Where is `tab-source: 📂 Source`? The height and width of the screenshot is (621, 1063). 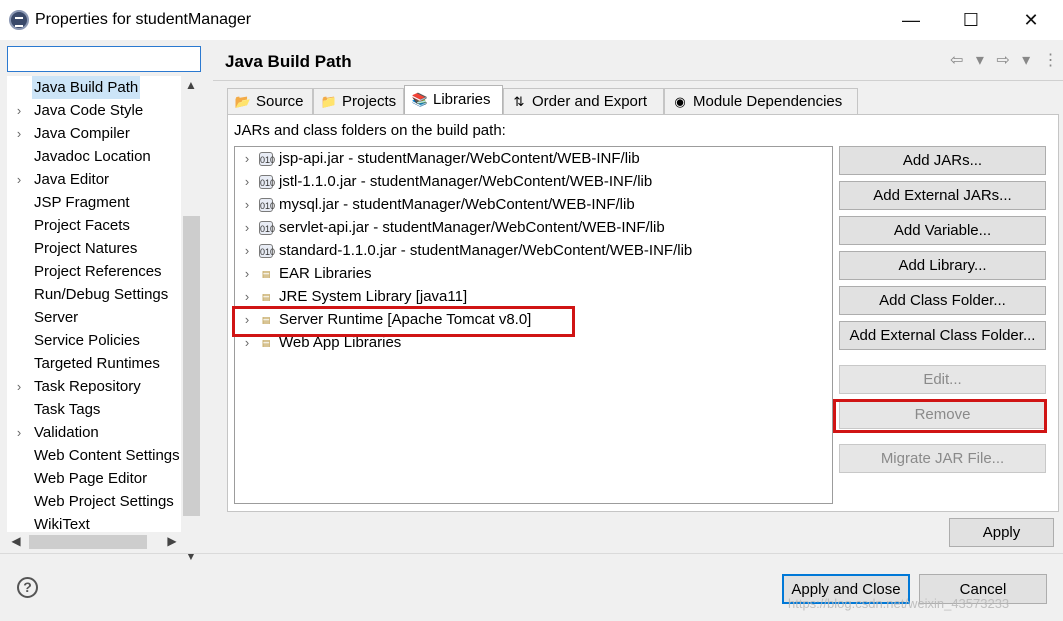
tab-source: 📂 Source is located at coordinates (270, 101).